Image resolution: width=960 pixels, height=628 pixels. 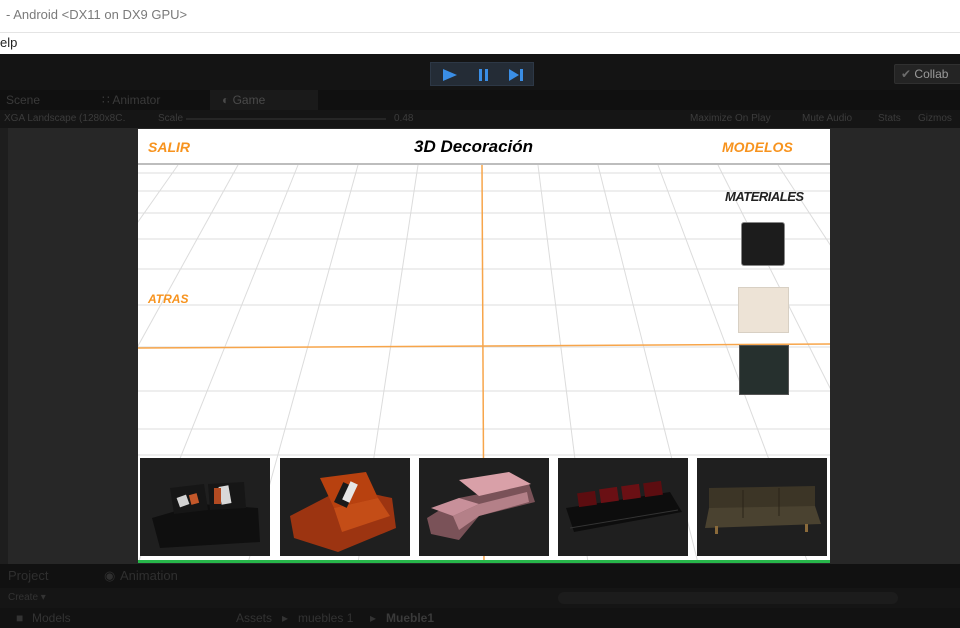 I want to click on tab-scene-label: Scene, so click(x=23, y=100).